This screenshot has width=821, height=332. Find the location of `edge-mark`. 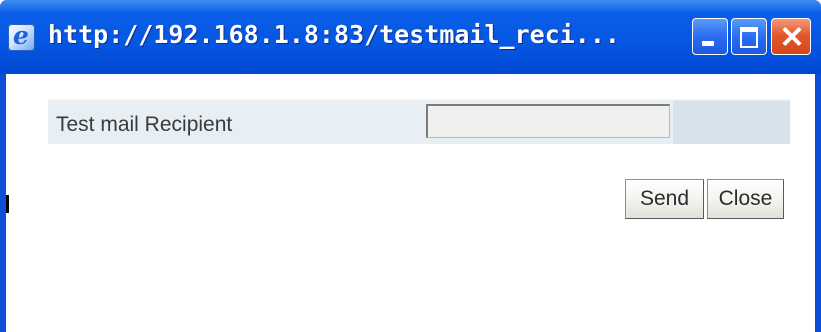

edge-mark is located at coordinates (7, 204).